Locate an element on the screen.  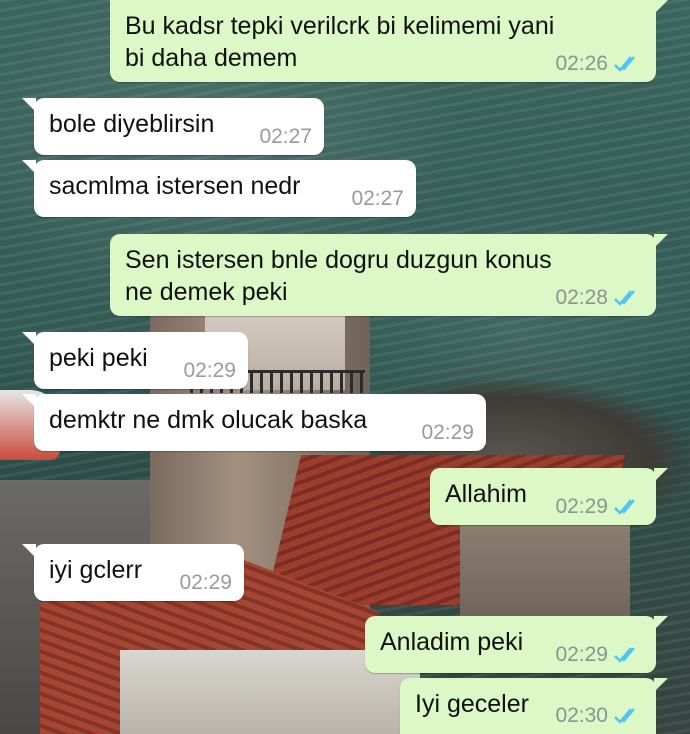
message-outgoing: Allahim 02:29 is located at coordinates (549, 496).